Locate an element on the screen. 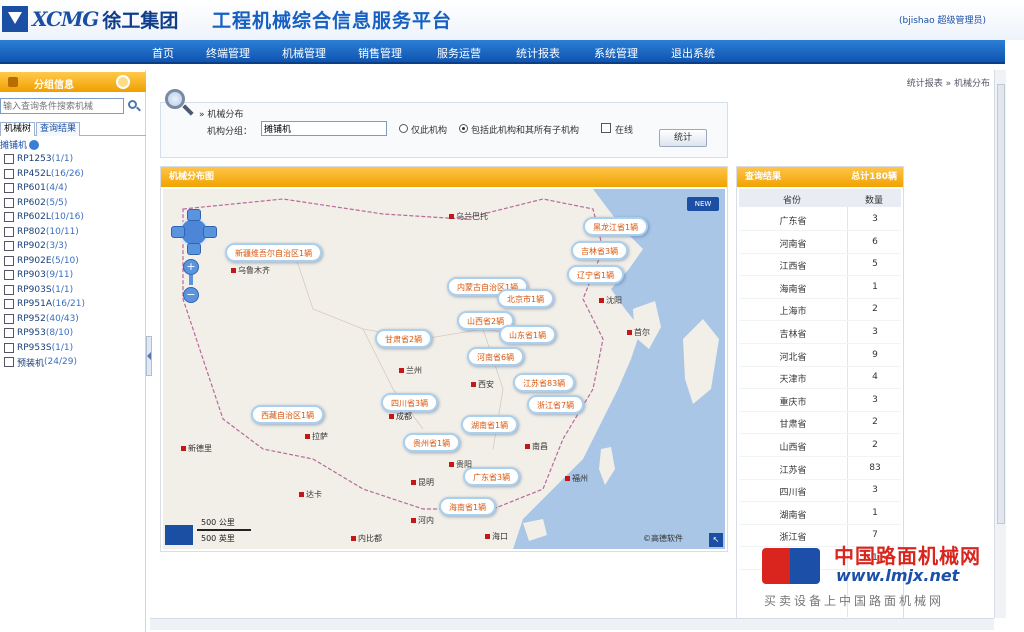  zoom-slider is located at coordinates (191, 280).